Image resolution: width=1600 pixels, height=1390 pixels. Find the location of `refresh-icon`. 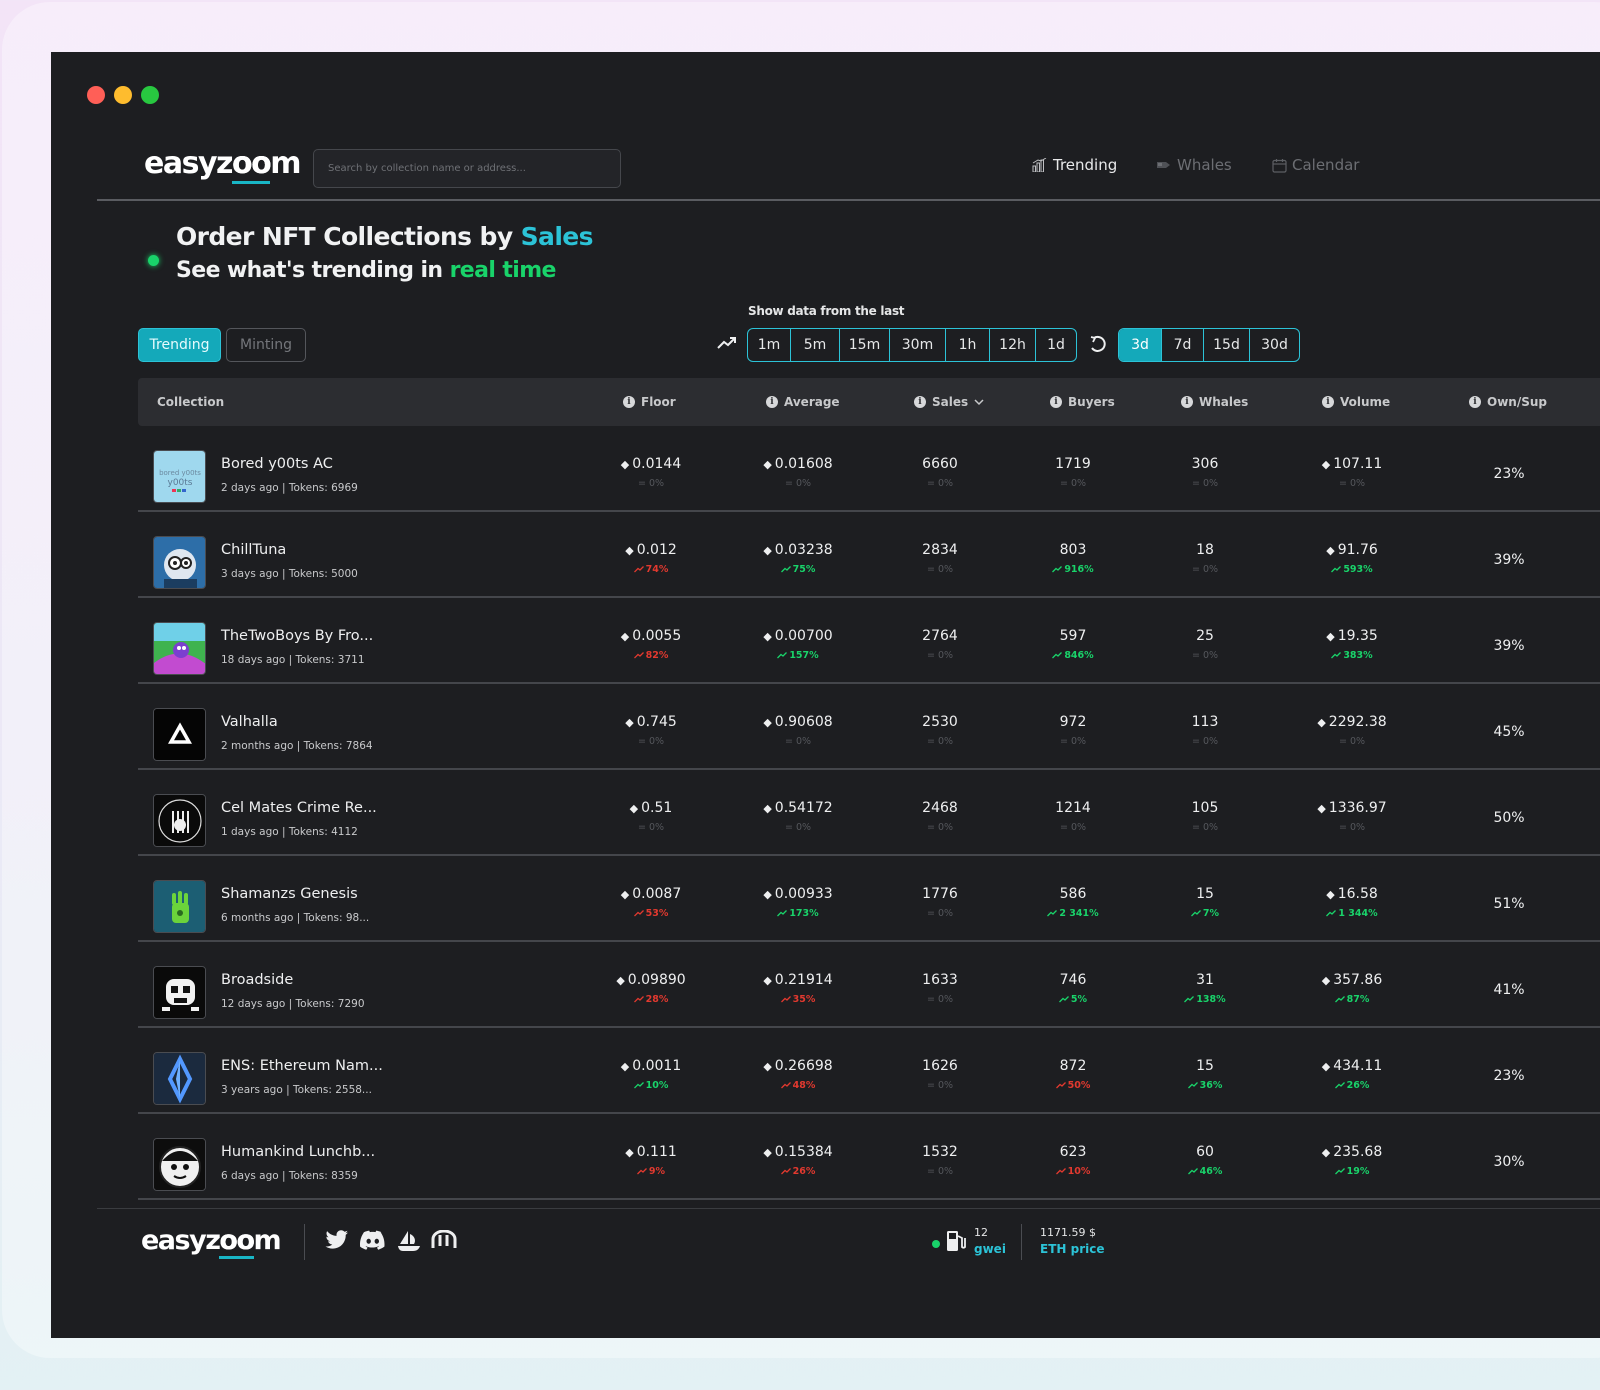

refresh-icon is located at coordinates (1098, 344).